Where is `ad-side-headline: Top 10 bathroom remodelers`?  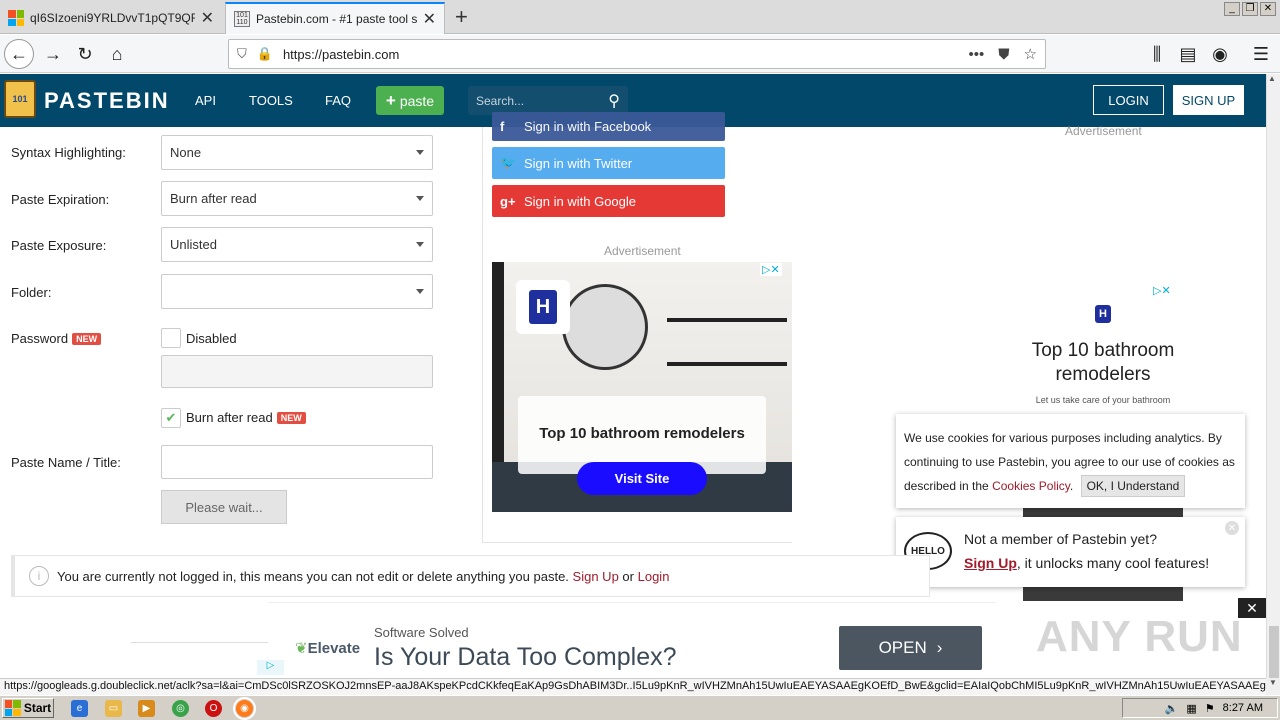 ad-side-headline: Top 10 bathroom remodelers is located at coordinates (1103, 363).